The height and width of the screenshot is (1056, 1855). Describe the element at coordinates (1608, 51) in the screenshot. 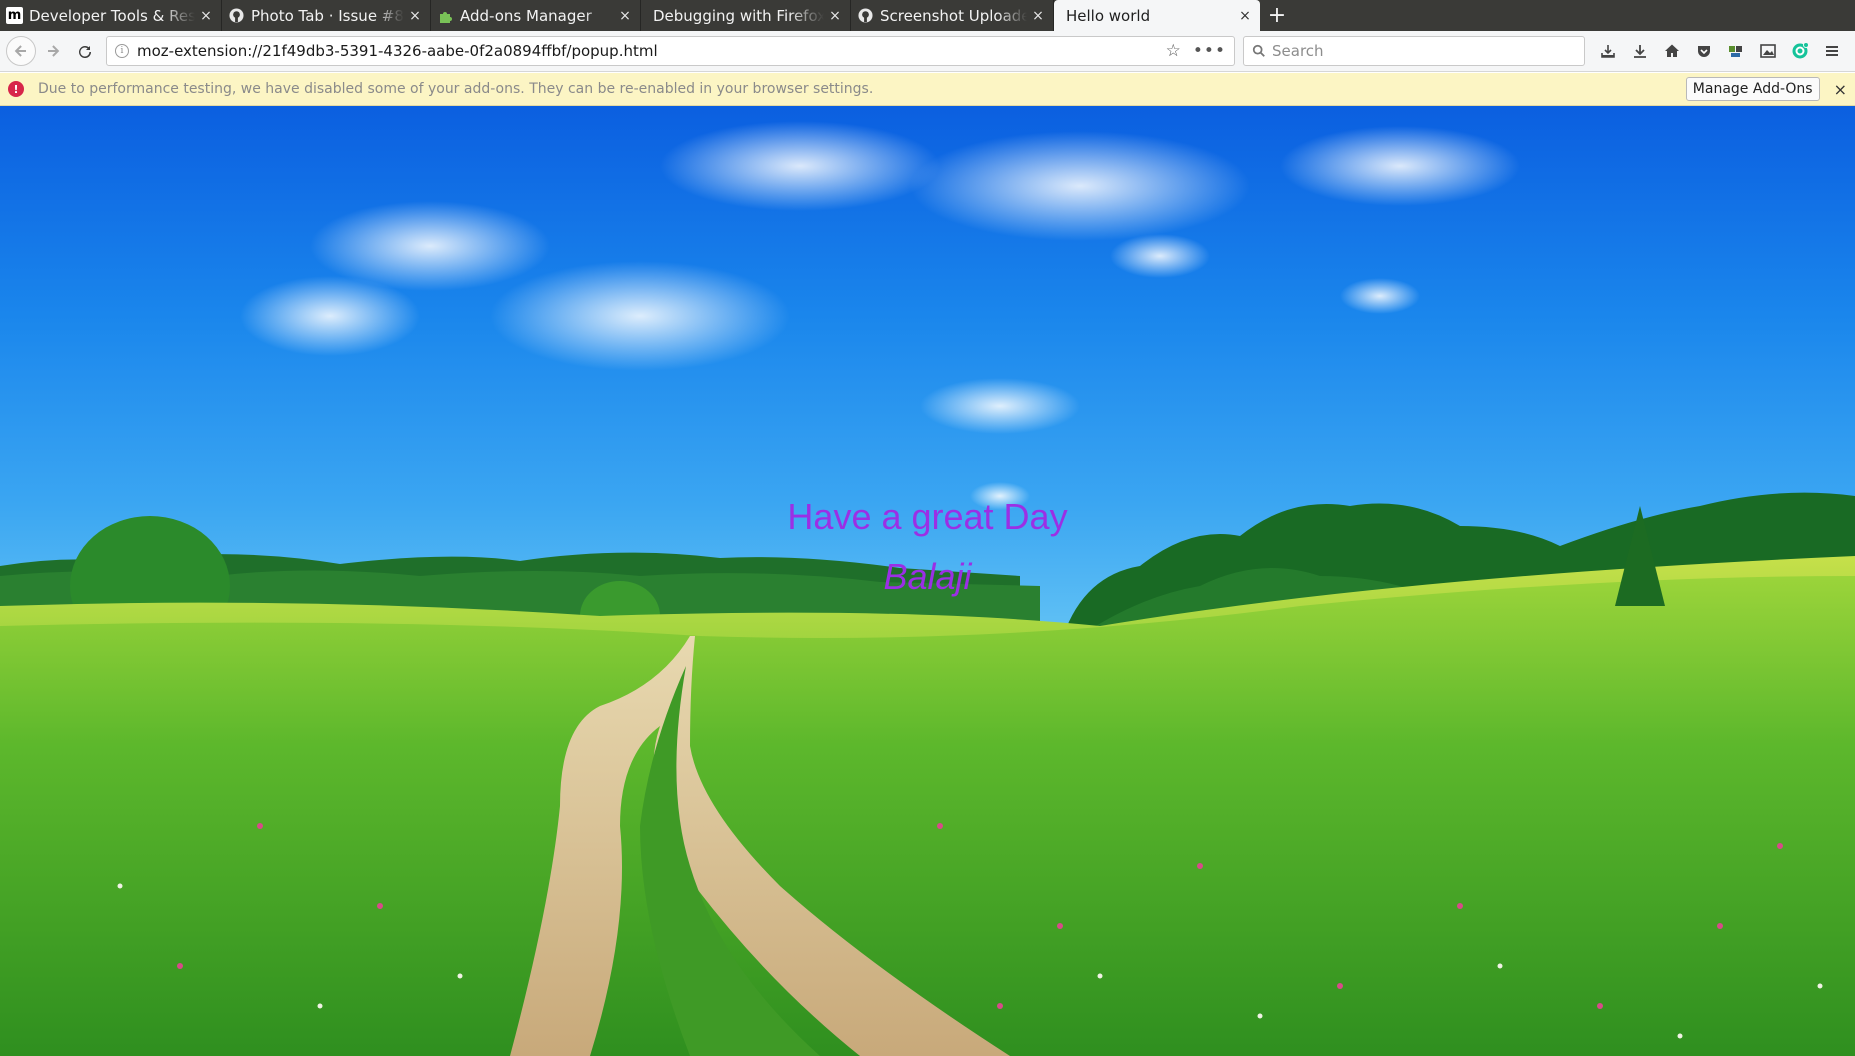

I see `library-icon` at that location.